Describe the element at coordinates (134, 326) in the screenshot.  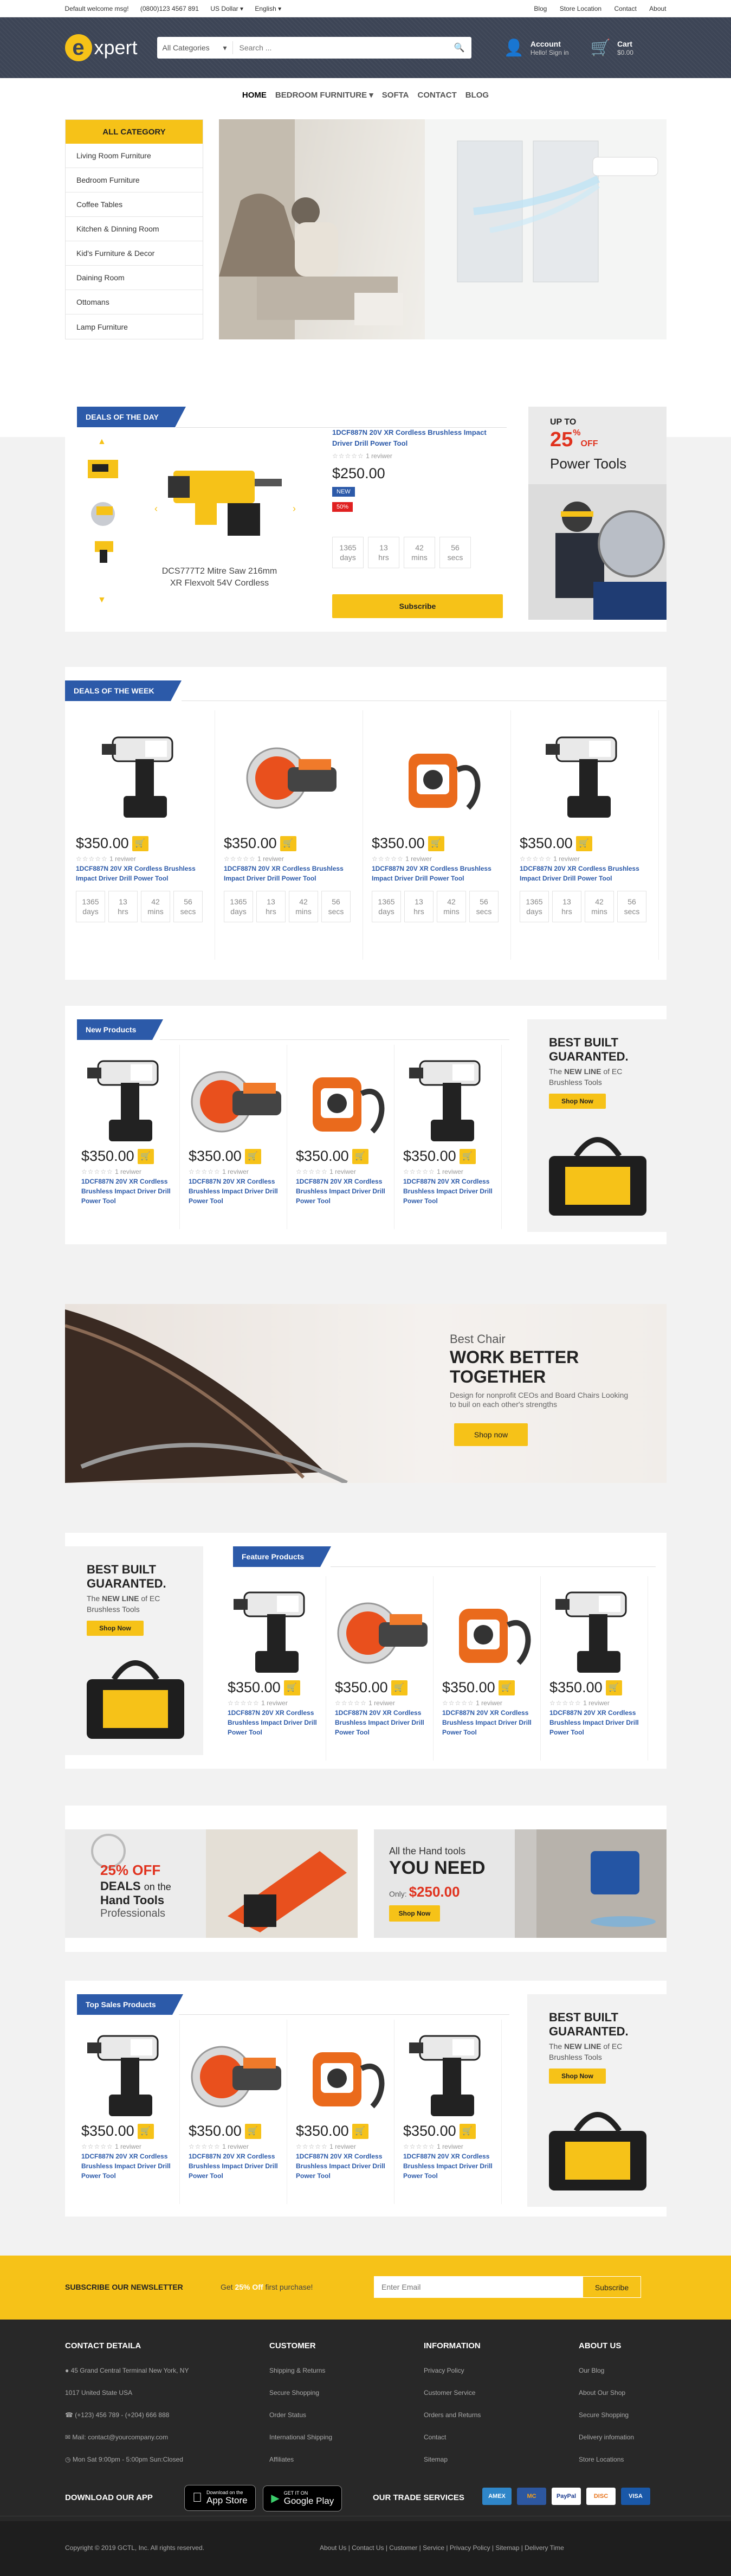
I see `category-item: Lamp Furniture` at that location.